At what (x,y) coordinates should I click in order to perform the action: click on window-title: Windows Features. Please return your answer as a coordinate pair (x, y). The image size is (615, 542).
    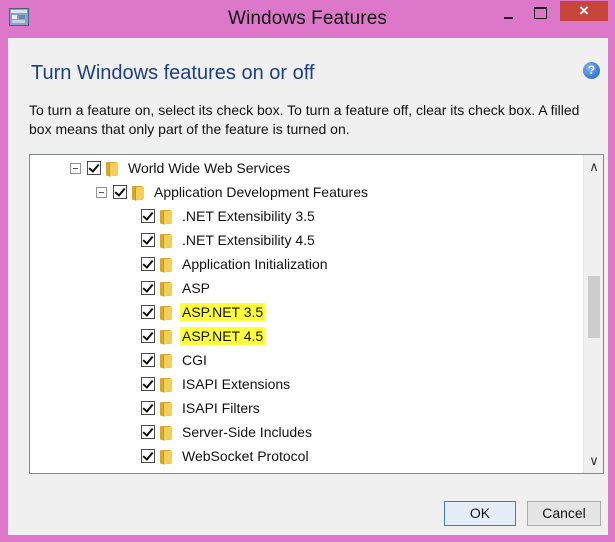
    Looking at the image, I should click on (307, 18).